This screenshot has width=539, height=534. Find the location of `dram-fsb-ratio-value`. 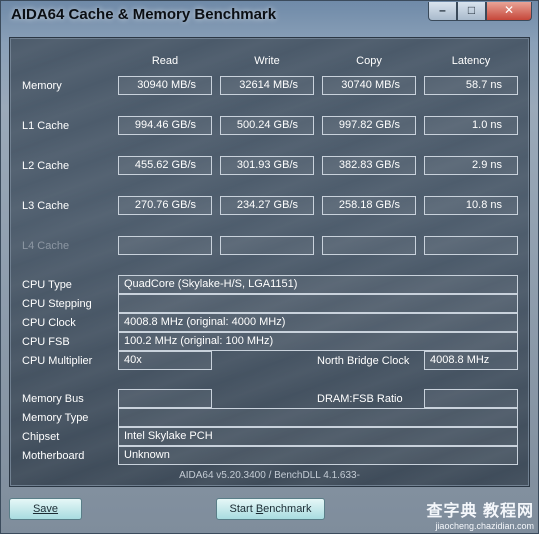

dram-fsb-ratio-value is located at coordinates (471, 398).